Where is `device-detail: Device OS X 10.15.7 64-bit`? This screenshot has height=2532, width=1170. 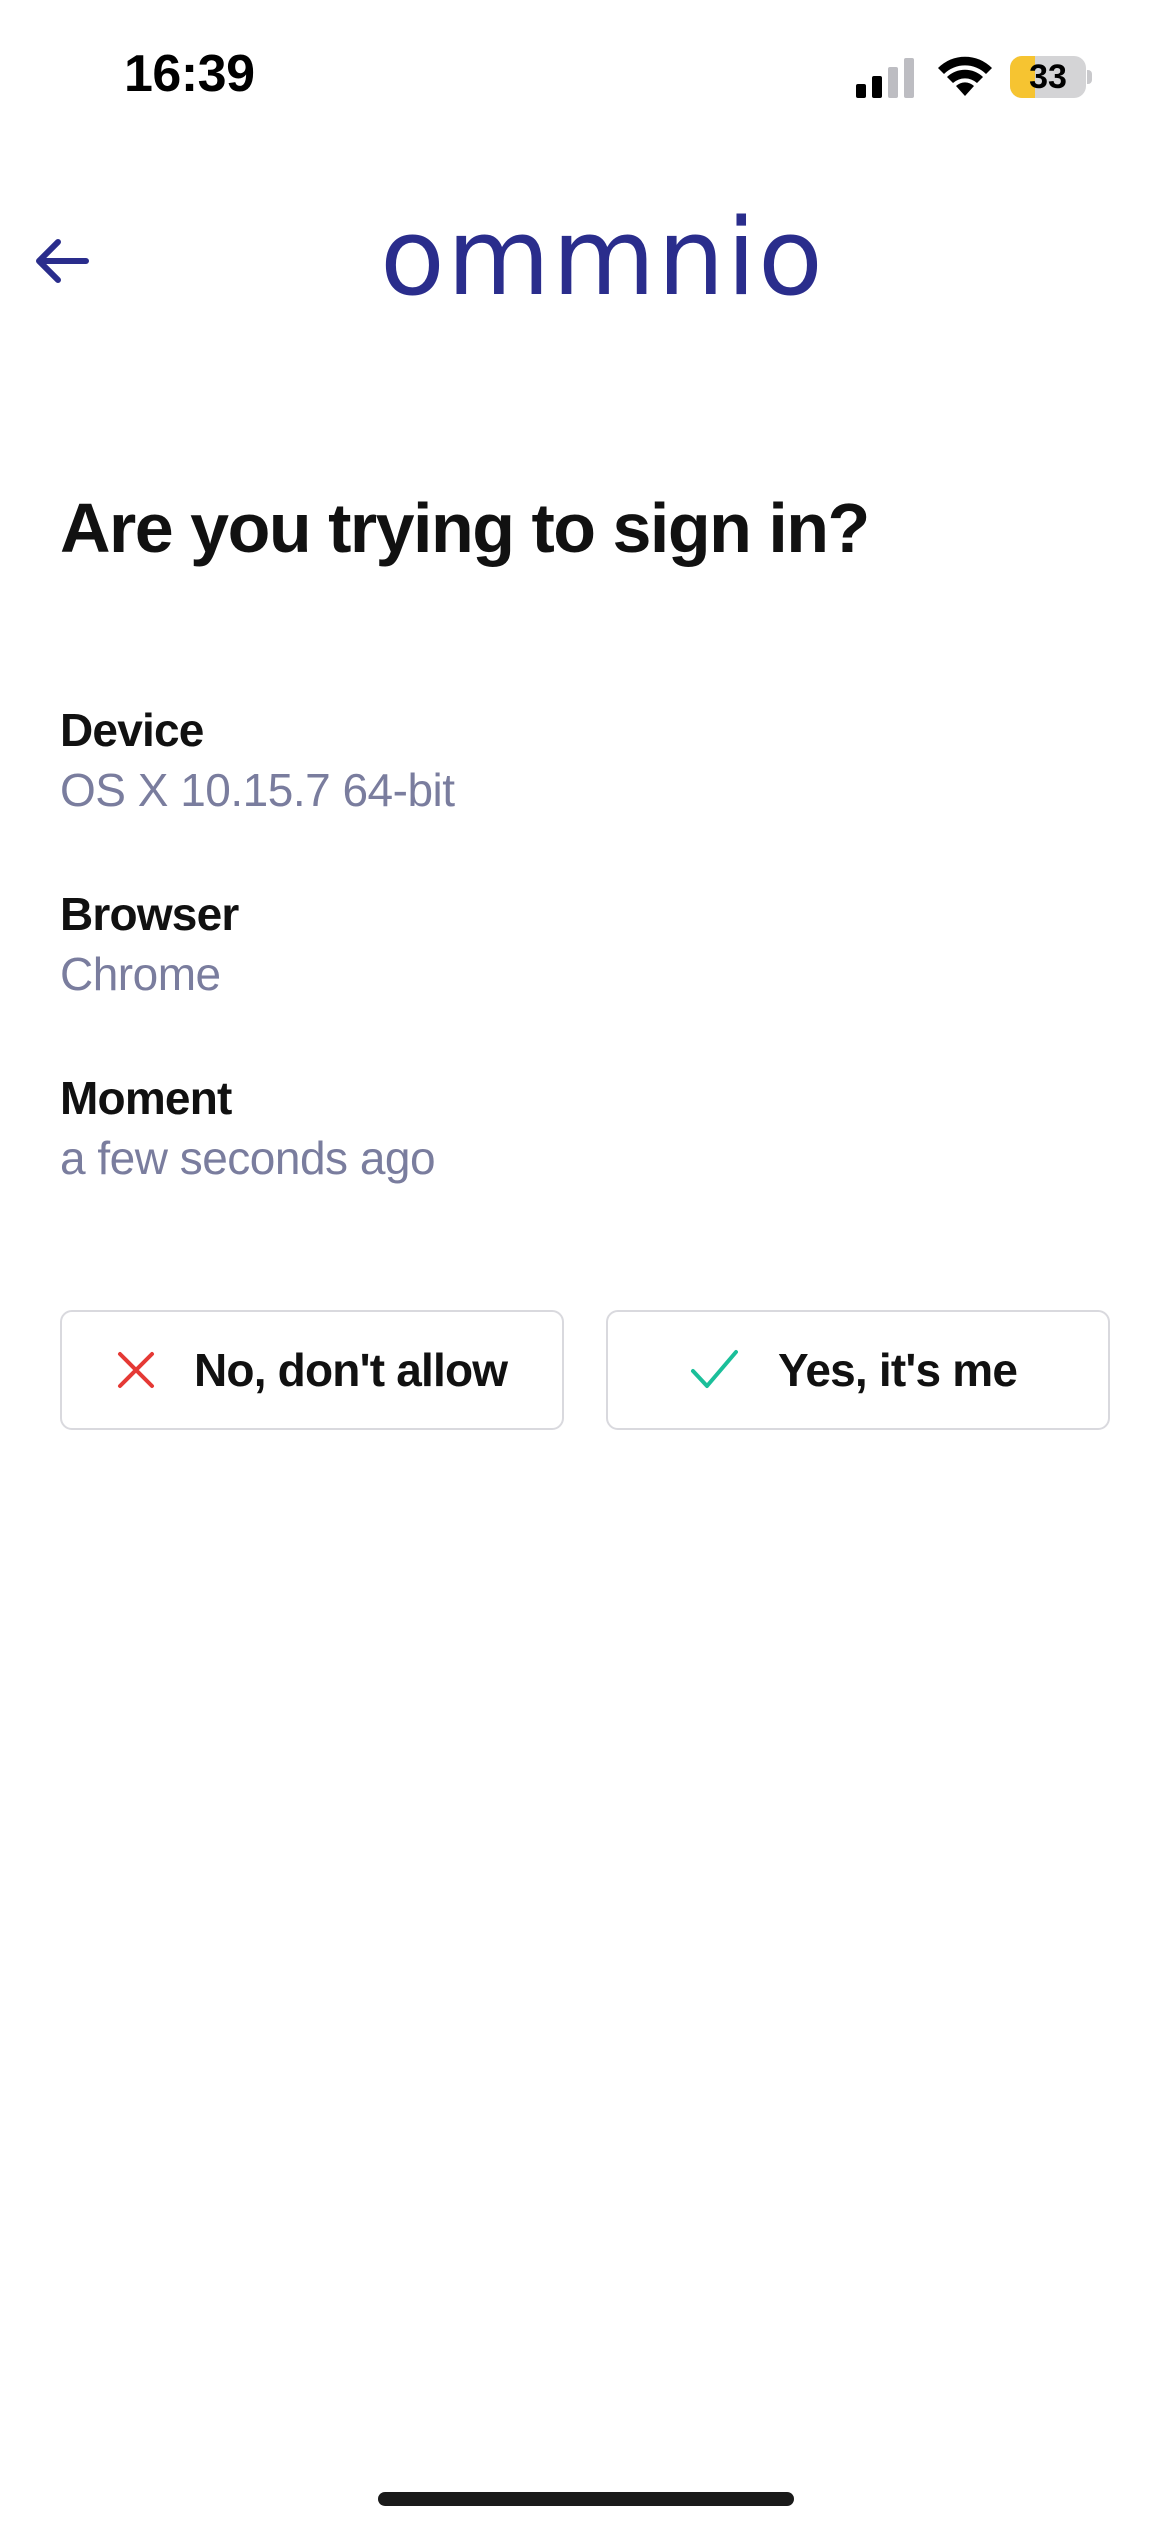
device-detail: Device OS X 10.15.7 64-bit is located at coordinates (257, 760).